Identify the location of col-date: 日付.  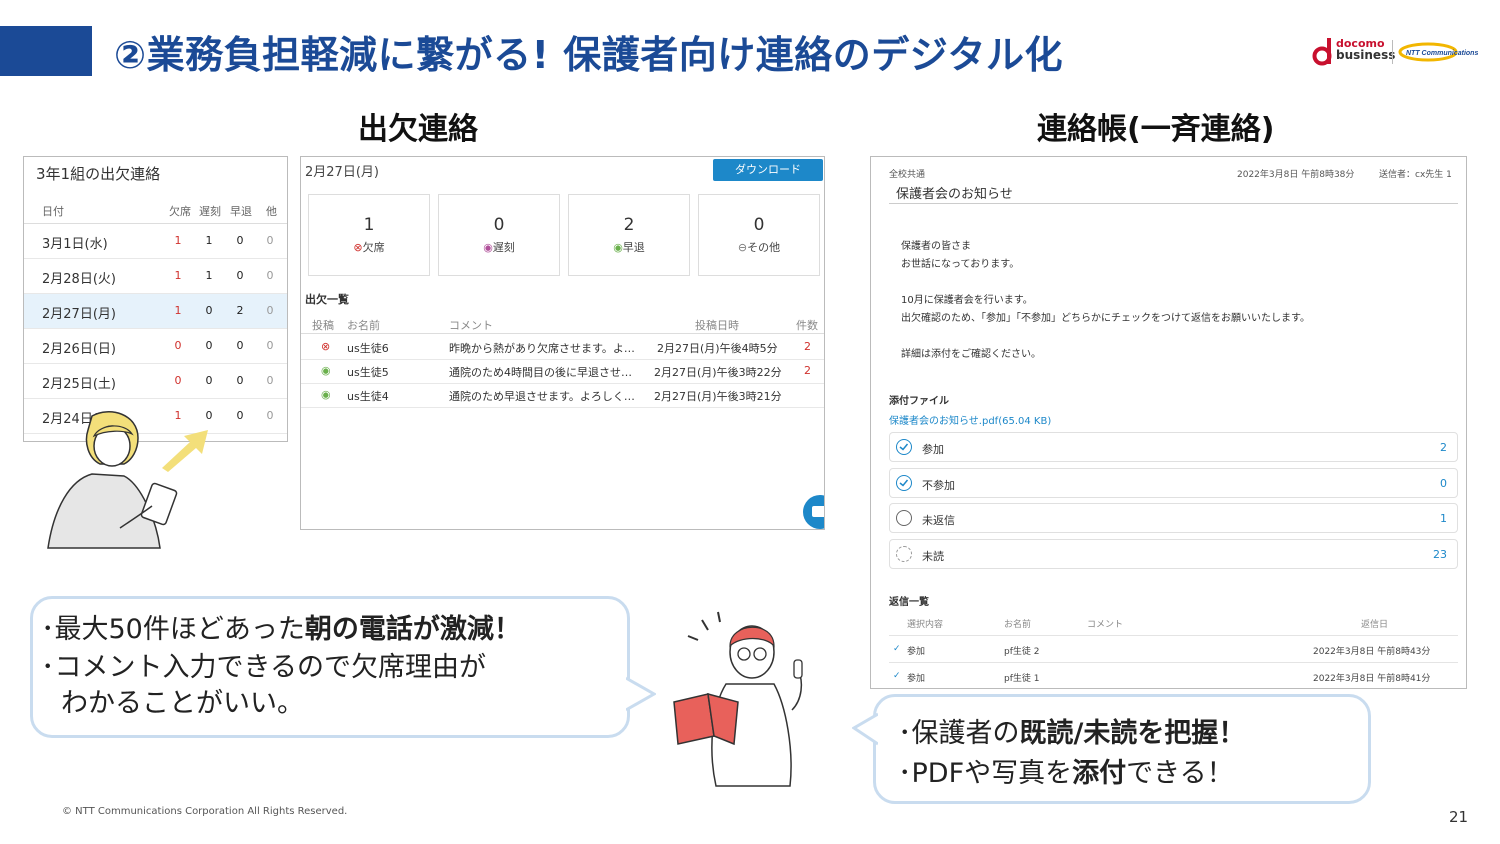
(53, 211).